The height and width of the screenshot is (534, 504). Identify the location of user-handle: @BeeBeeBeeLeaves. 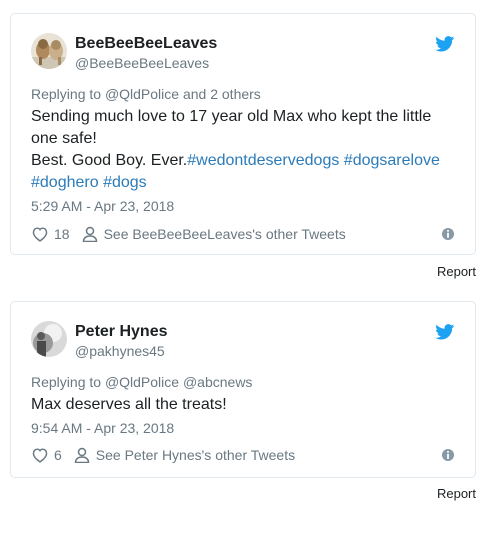
(142, 63).